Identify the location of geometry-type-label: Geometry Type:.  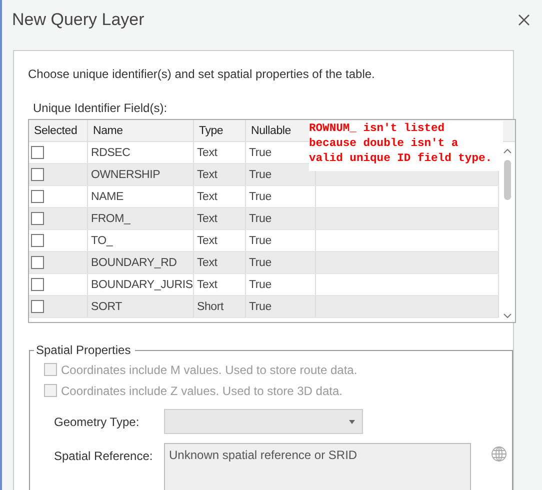
(97, 421).